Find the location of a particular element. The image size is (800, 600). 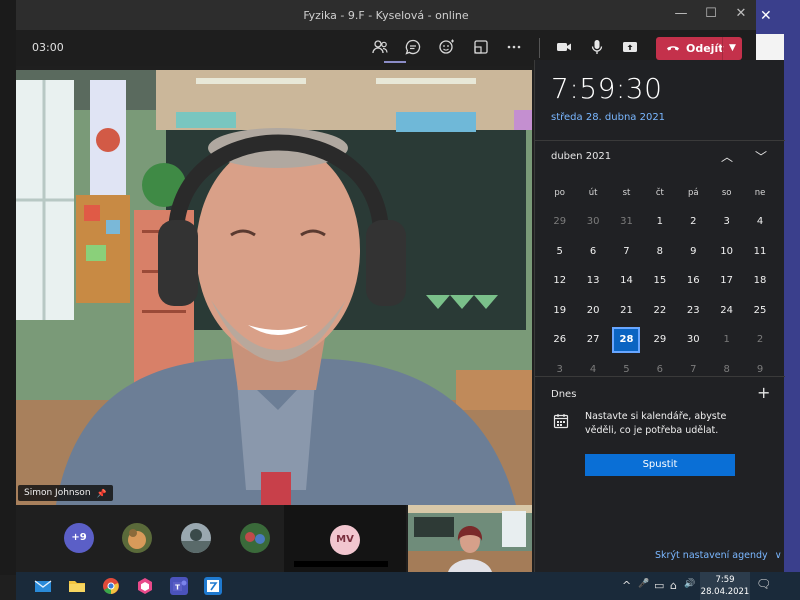

clock-time: 7:59:30 is located at coordinates (607, 88).